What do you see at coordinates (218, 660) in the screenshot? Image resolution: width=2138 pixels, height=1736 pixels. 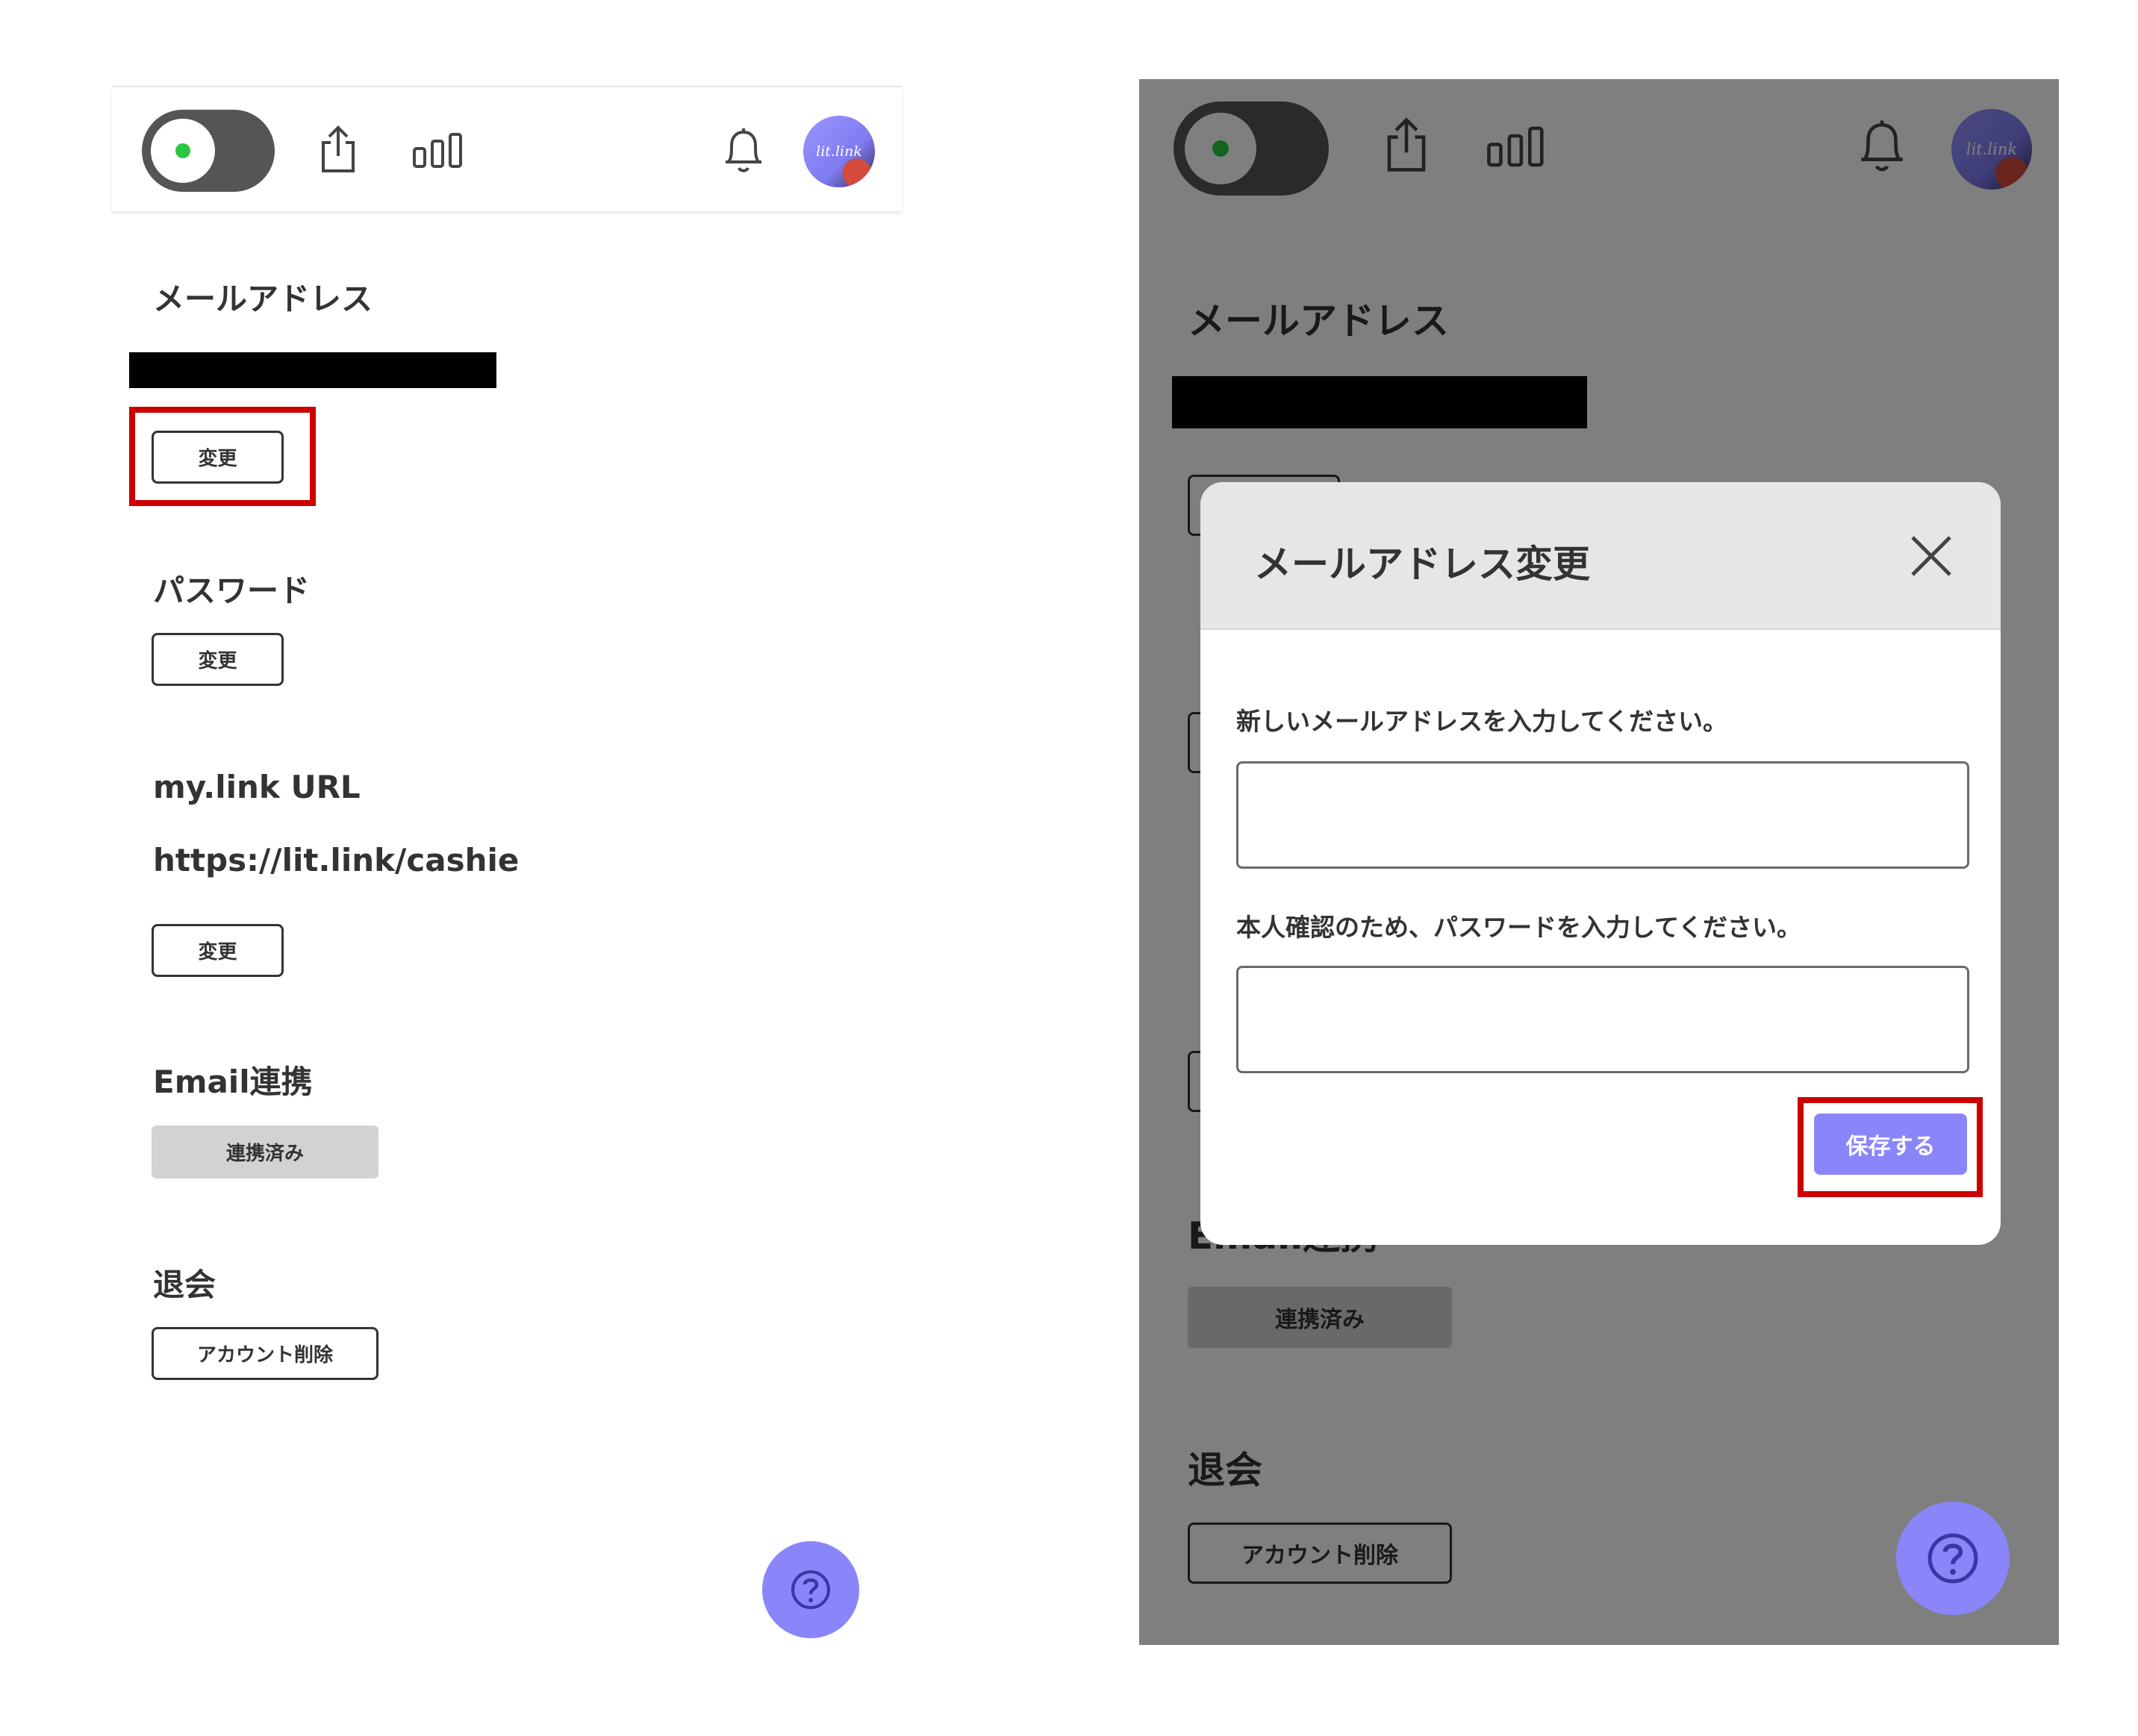 I see `password-change-button: 変更` at bounding box center [218, 660].